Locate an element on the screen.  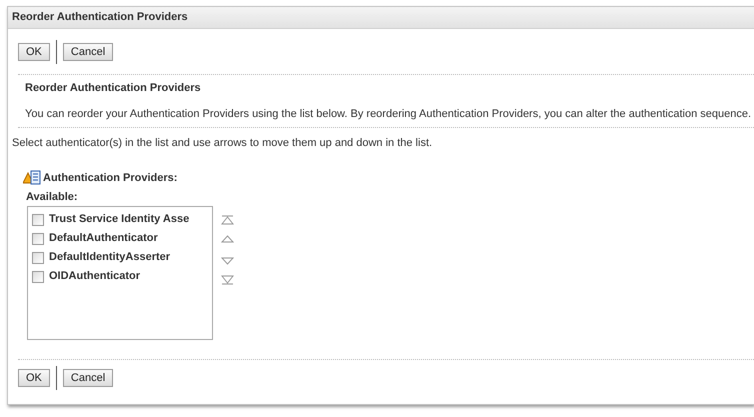
move-up-icon is located at coordinates (227, 239).